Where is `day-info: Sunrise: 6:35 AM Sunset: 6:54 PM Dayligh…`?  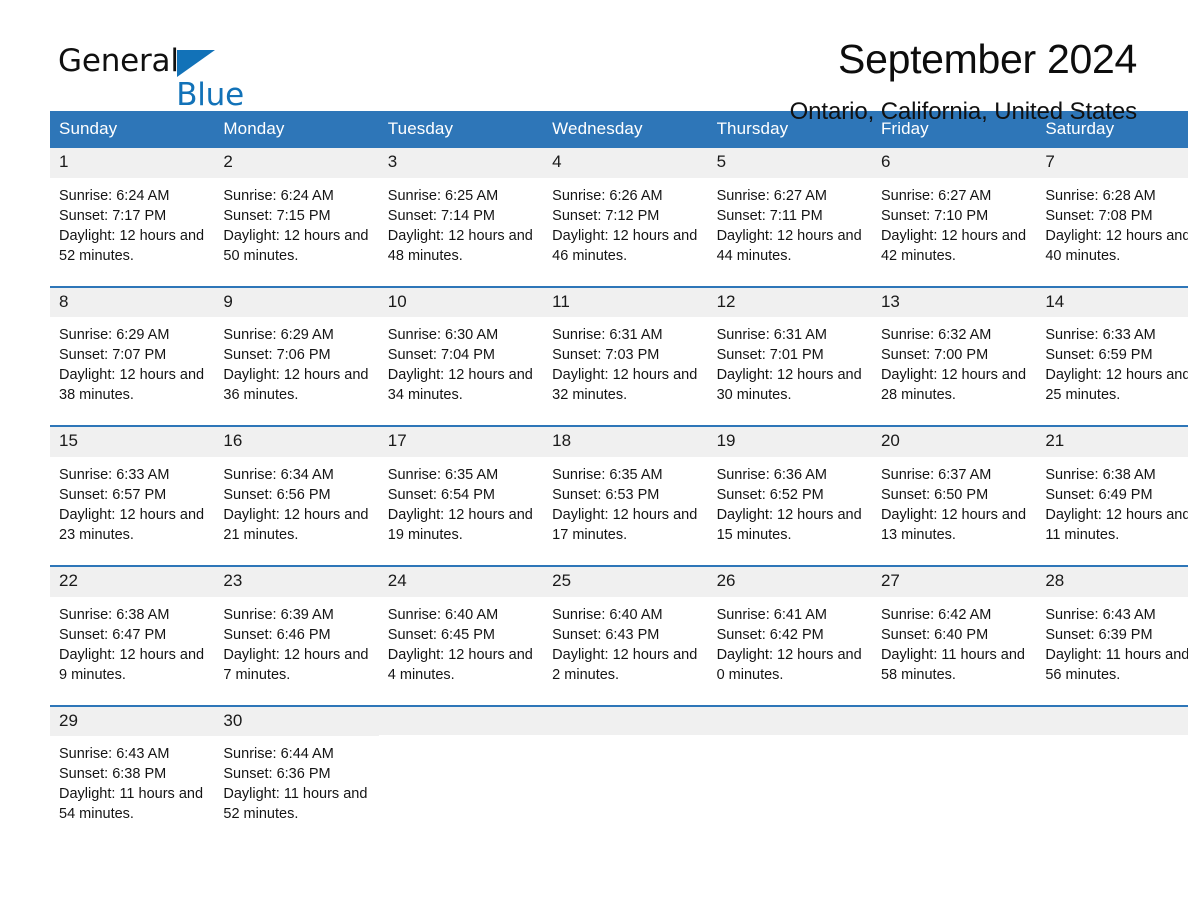
day-info: Sunrise: 6:35 AM Sunset: 6:54 PM Dayligh… is located at coordinates (461, 511).